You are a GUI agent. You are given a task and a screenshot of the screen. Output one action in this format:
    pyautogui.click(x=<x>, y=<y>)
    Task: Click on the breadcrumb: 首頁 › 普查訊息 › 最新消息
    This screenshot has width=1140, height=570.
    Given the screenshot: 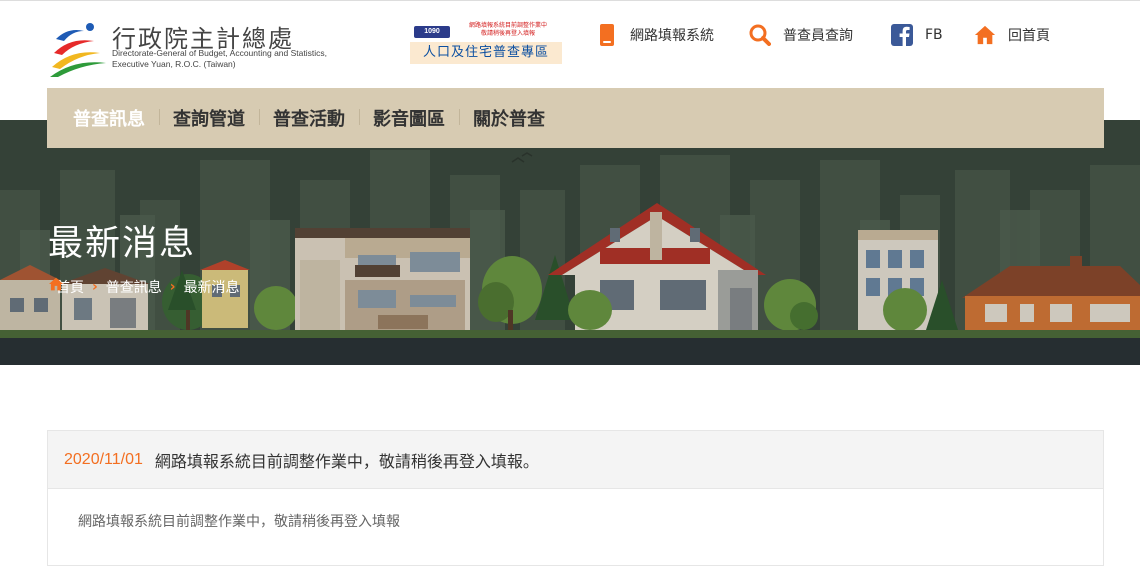 What is the action you would take?
    pyautogui.click(x=144, y=287)
    